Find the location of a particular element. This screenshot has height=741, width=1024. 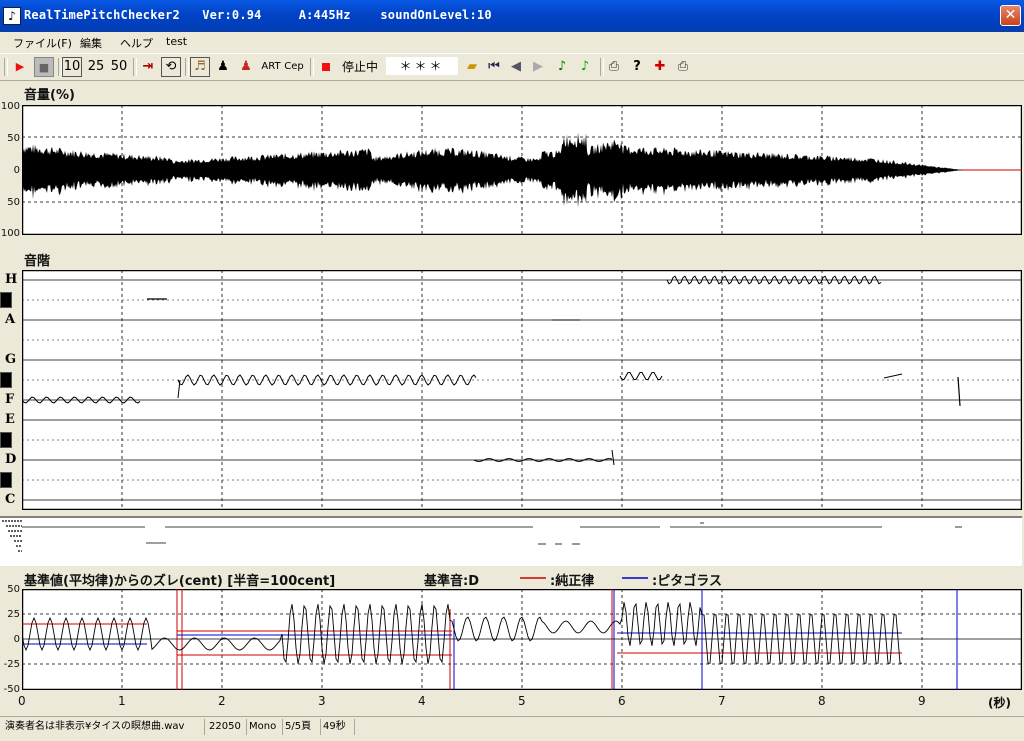

time-tick: 1 is located at coordinates (122, 701).